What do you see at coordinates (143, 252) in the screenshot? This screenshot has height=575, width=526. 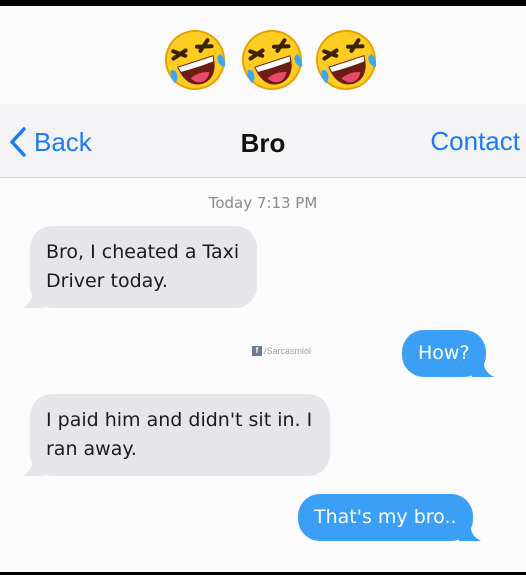 I see `message-line: Bro, I cheated a Taxi` at bounding box center [143, 252].